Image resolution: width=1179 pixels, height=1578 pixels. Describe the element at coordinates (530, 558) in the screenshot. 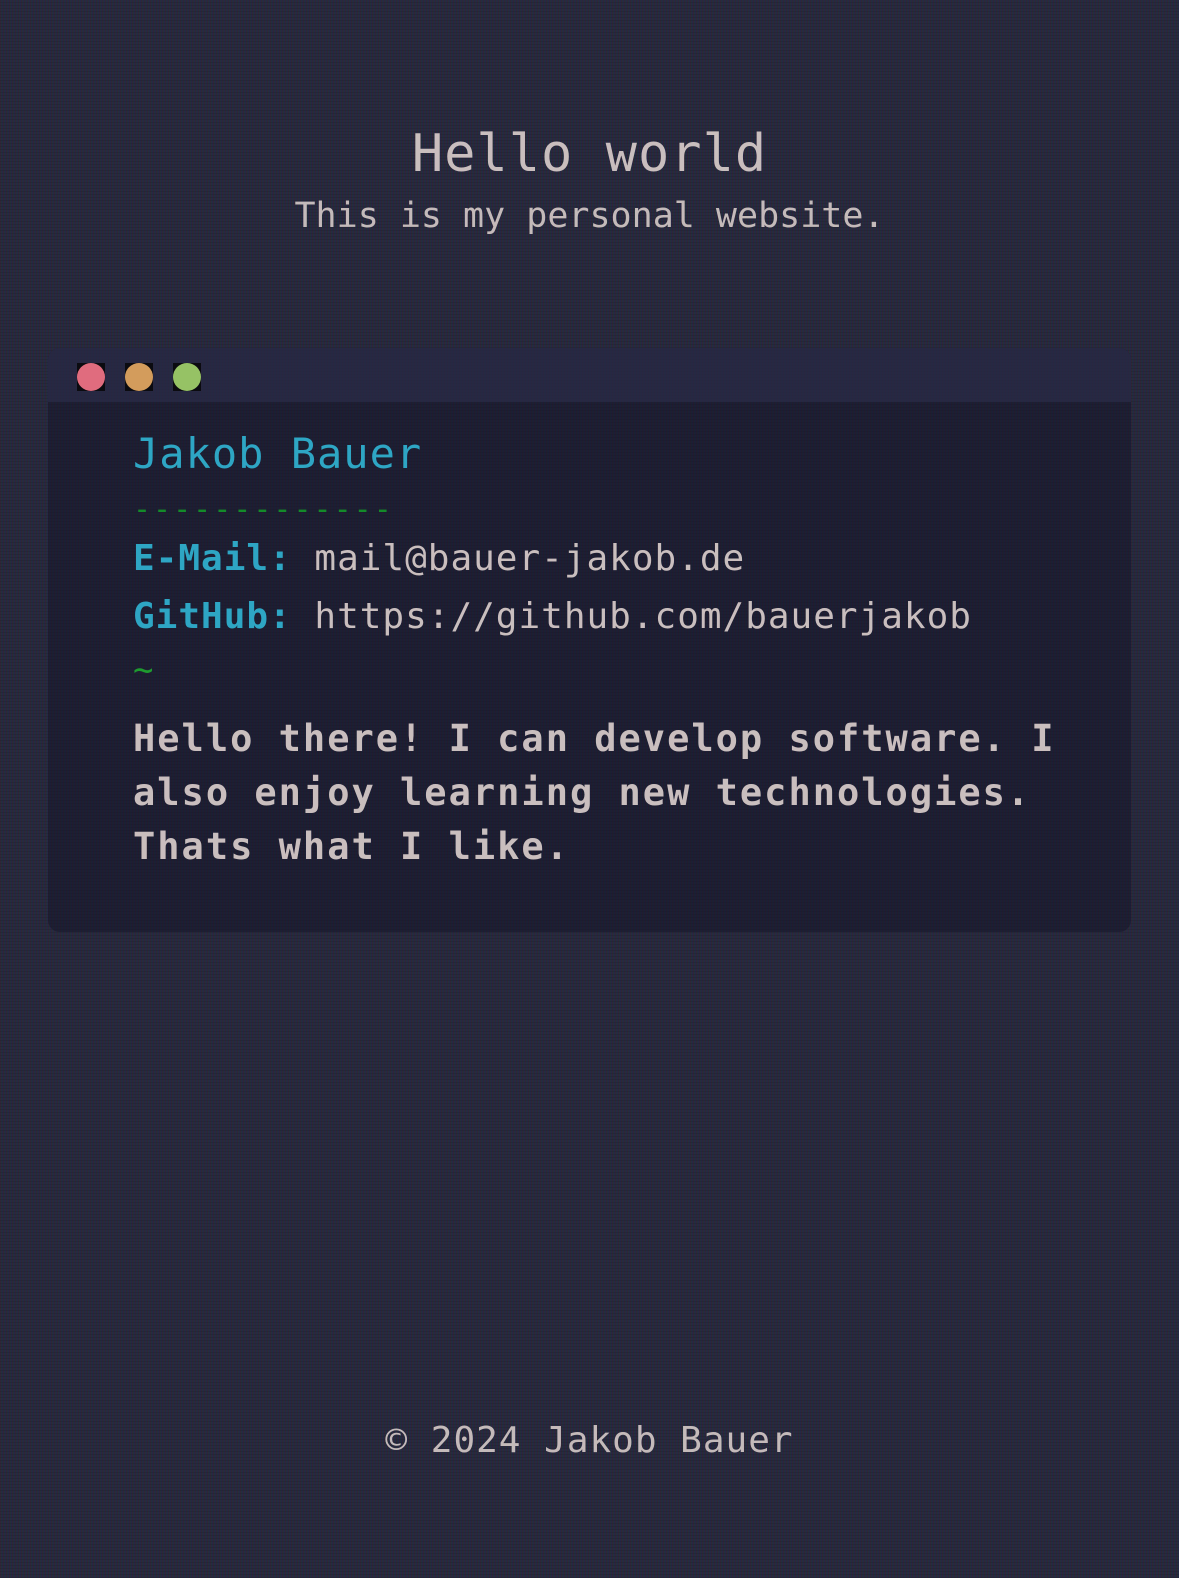

I see `email-value: mail@bauer-jakob.de` at that location.